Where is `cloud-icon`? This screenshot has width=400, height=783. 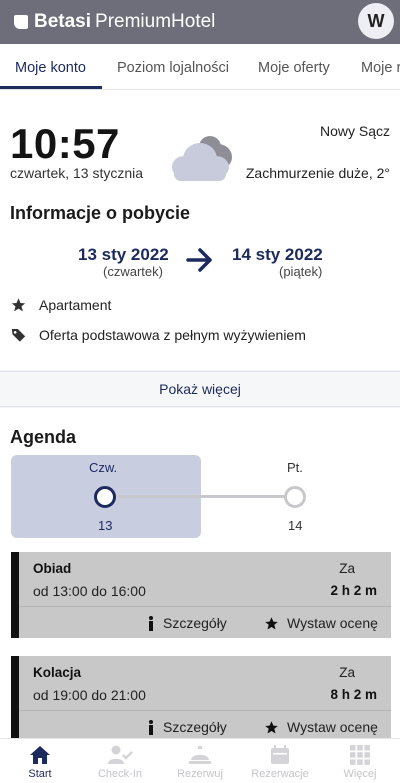 cloud-icon is located at coordinates (202, 158).